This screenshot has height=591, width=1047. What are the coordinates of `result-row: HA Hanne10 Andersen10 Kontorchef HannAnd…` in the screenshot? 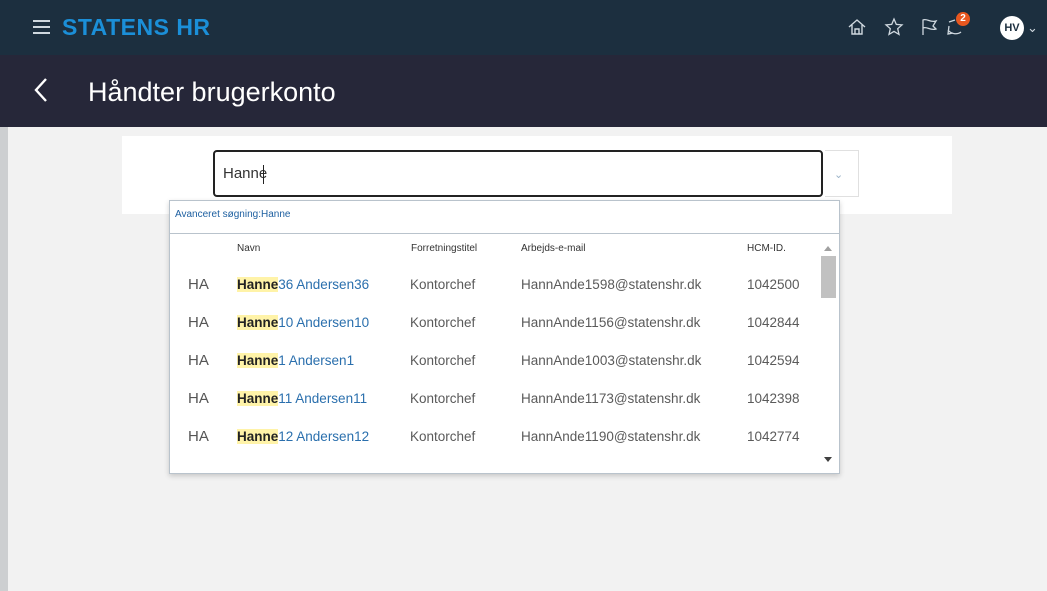 It's located at (495, 323).